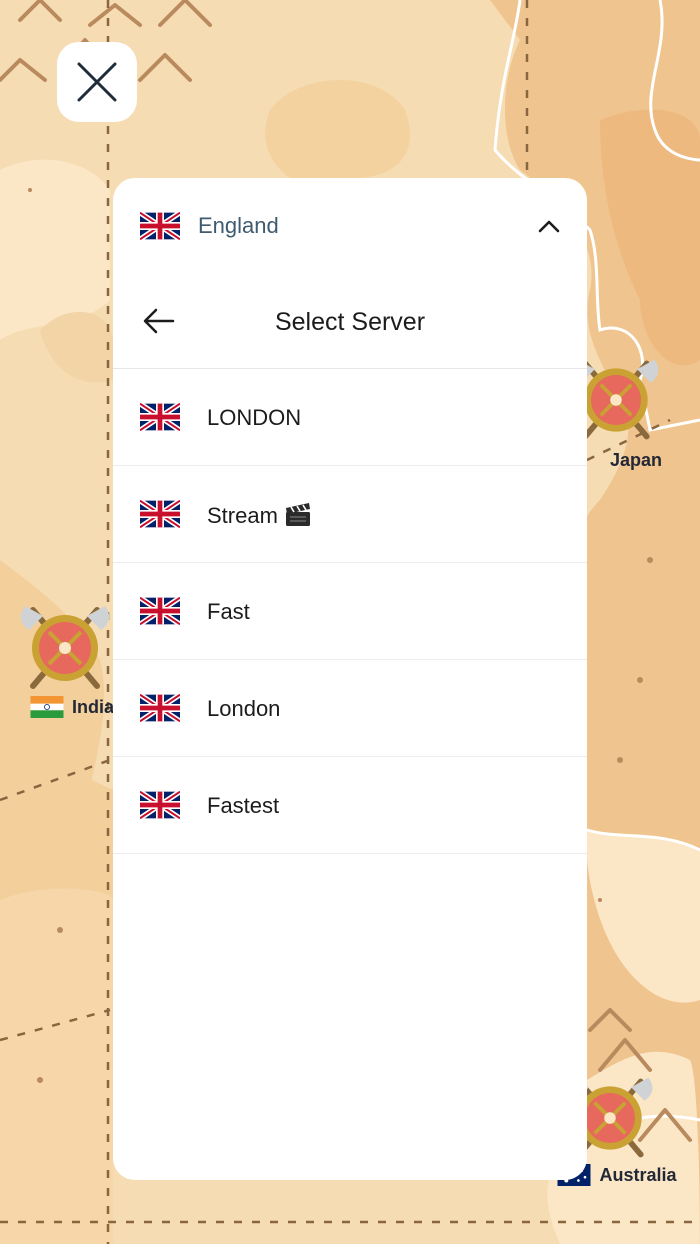  I want to click on server-item-london: London, so click(350, 708).